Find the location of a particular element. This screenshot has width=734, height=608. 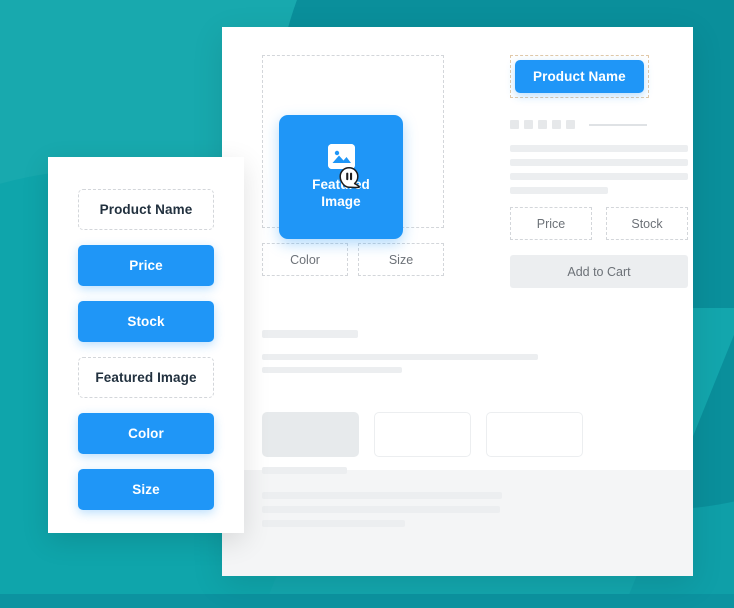

sidebar-field-label: Stock is located at coordinates (146, 321).